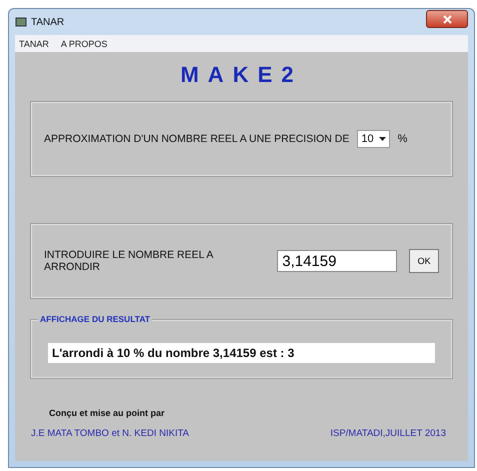 The width and height of the screenshot is (477, 471). What do you see at coordinates (197, 139) in the screenshot?
I see `precision-label: APPROXIMATION D'UN NOMBRE REEL A UNE PRECISION DE` at bounding box center [197, 139].